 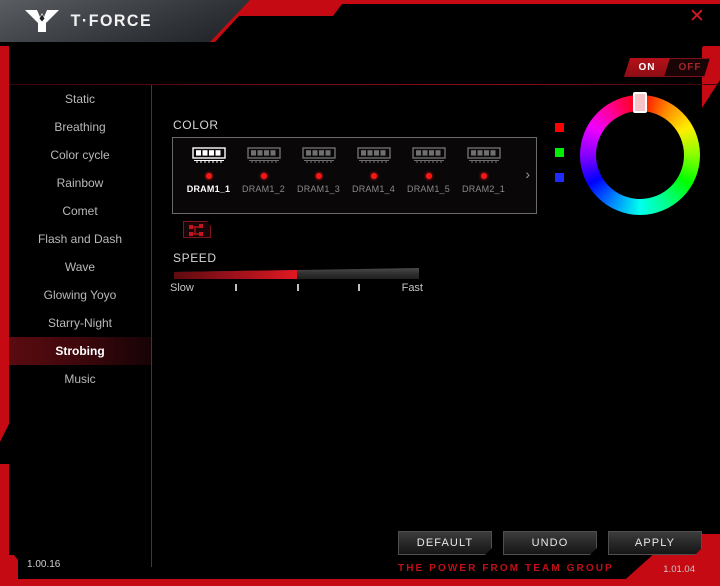 I want to click on sidebar-item-music: Music, so click(x=80, y=379).